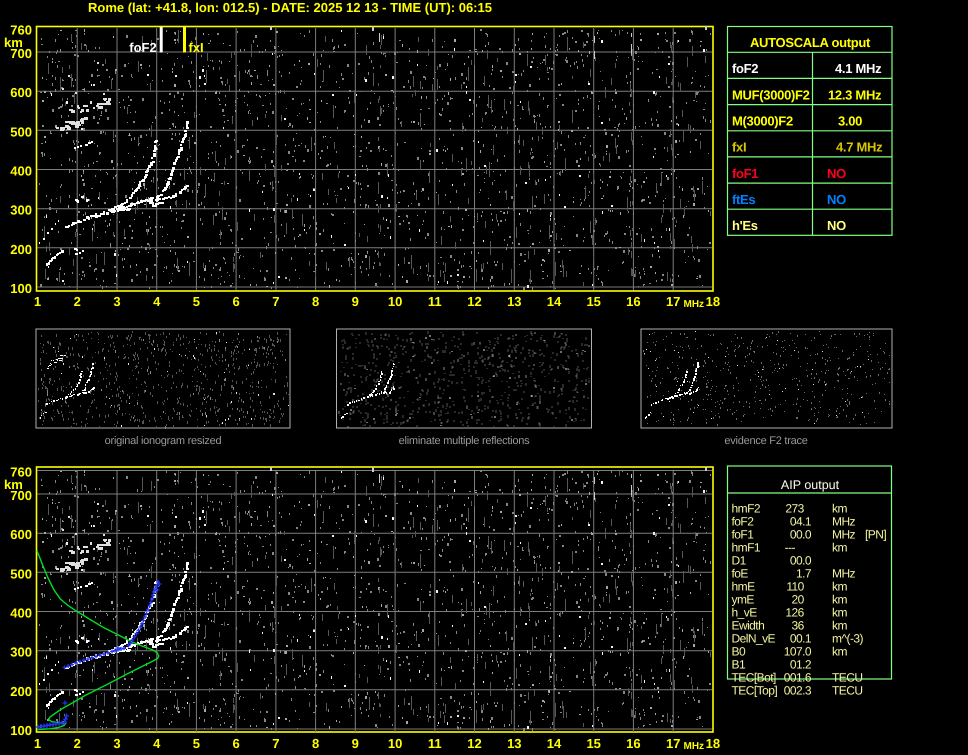  Describe the element at coordinates (859, 147) in the screenshot. I see `svg-text: 4.7 MHz` at that location.